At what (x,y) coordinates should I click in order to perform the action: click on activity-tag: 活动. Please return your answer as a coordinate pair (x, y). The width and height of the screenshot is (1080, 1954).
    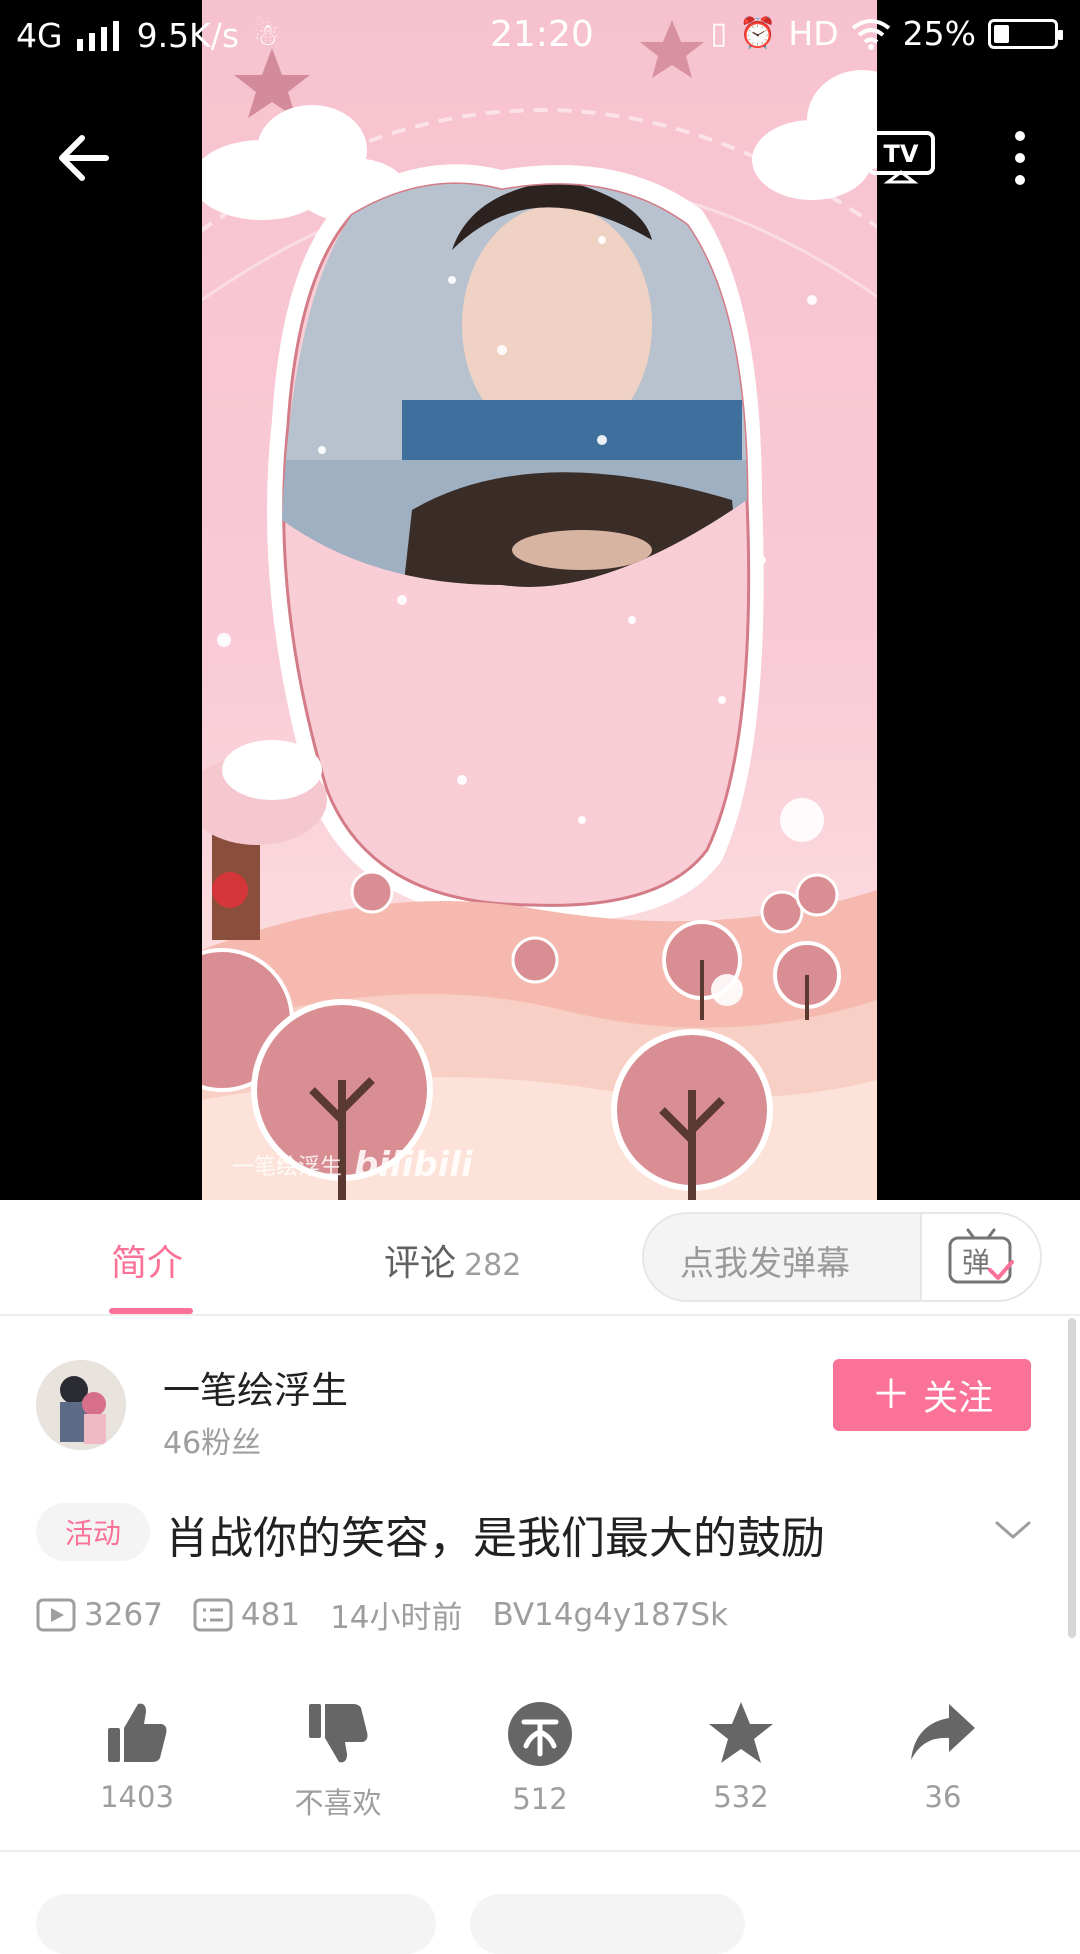
    Looking at the image, I should click on (93, 1532).